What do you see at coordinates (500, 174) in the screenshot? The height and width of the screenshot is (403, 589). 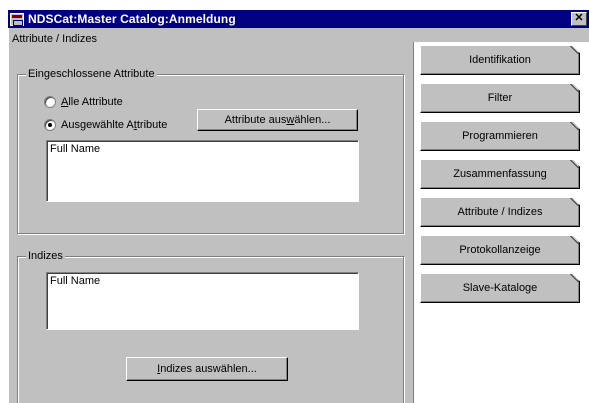 I see `tab-zusammenfassung: Zusammenfassung` at bounding box center [500, 174].